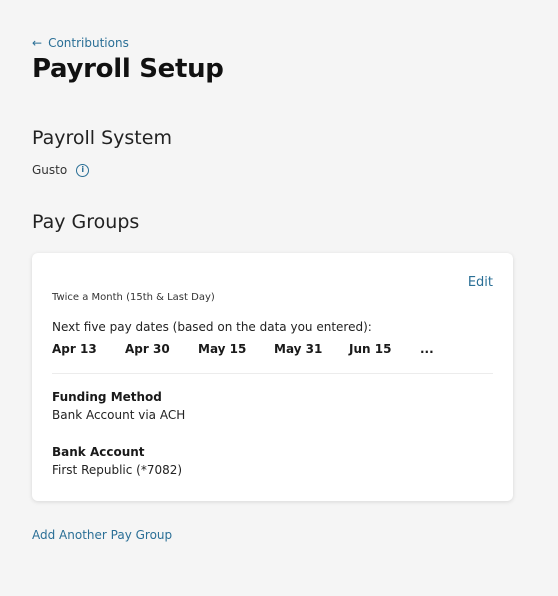 The image size is (558, 596). I want to click on bank-account-label: Bank Account, so click(98, 452).